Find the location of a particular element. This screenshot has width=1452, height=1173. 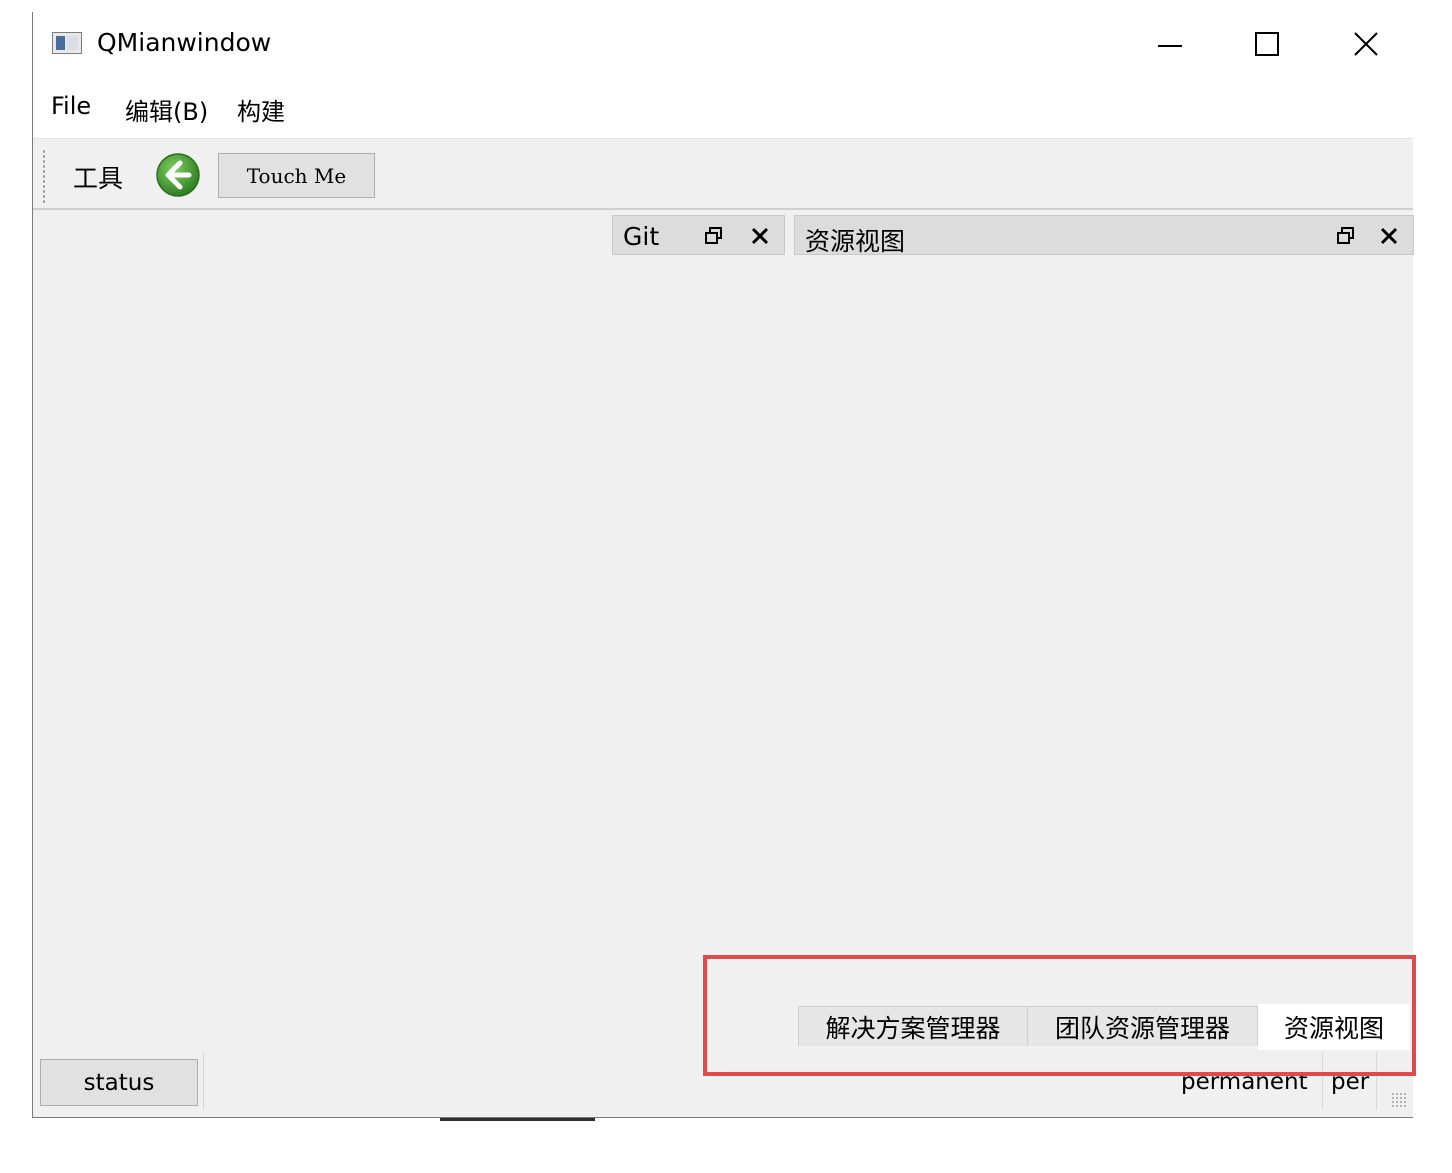

minimize-button is located at coordinates (1170, 44).